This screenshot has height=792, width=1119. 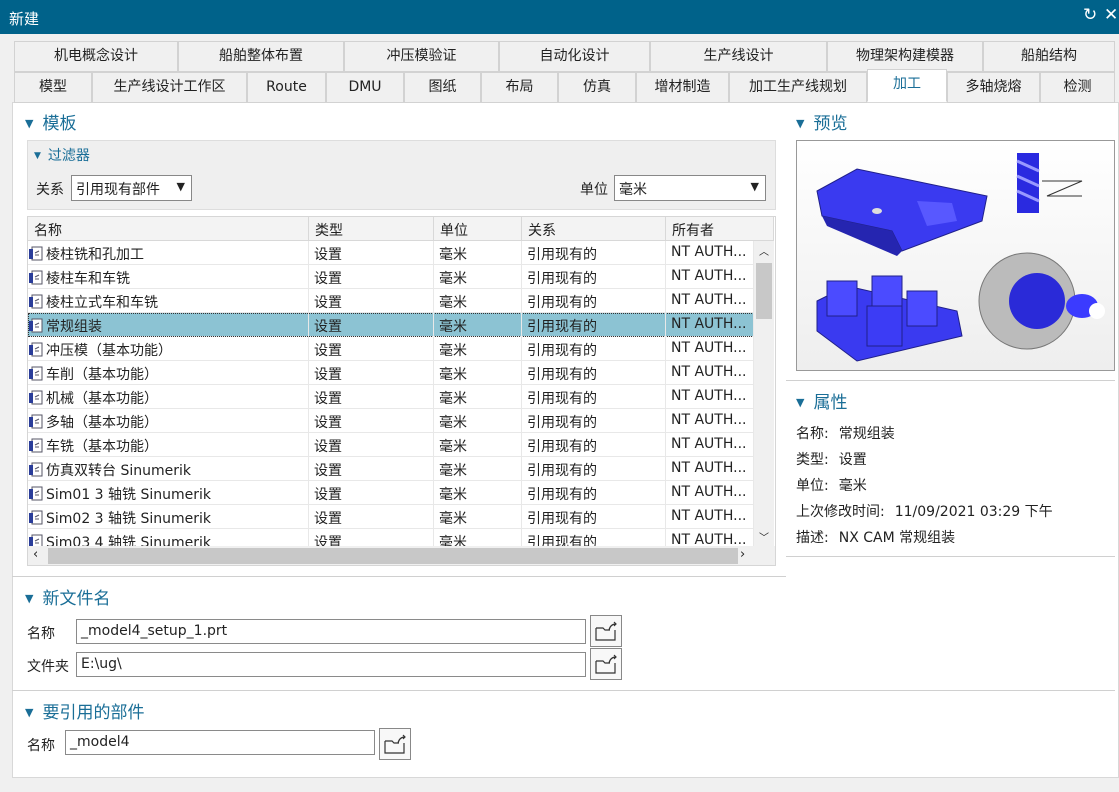 I want to click on preview-title: 预览, so click(x=830, y=124).